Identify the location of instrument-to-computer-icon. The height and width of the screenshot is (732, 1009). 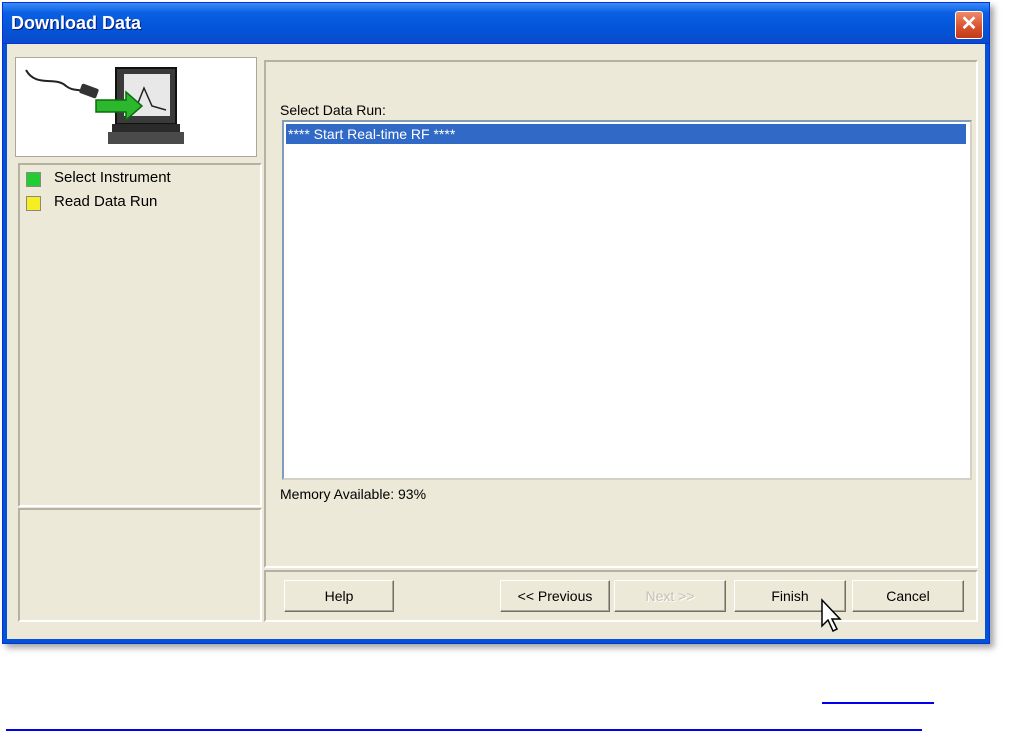
(104, 105).